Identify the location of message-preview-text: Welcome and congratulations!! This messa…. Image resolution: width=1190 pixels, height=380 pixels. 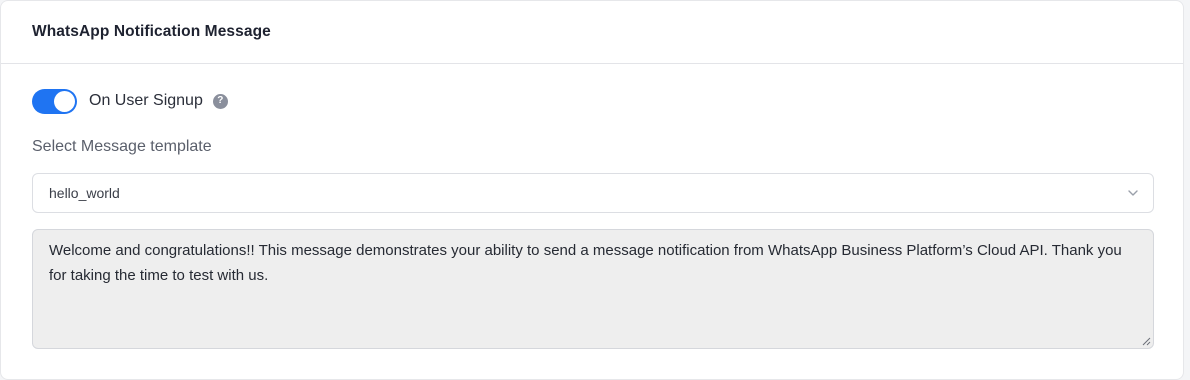
(585, 263).